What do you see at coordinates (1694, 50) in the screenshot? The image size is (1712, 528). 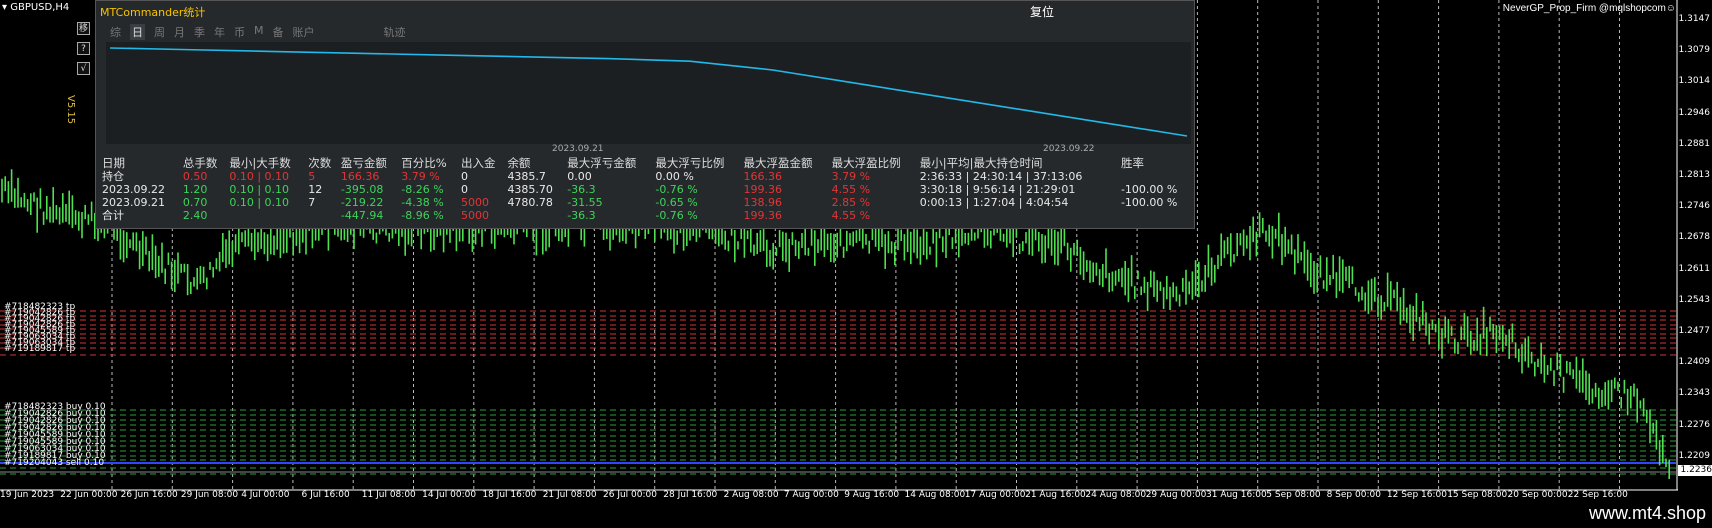 I see `price-tick: 1.3079` at bounding box center [1694, 50].